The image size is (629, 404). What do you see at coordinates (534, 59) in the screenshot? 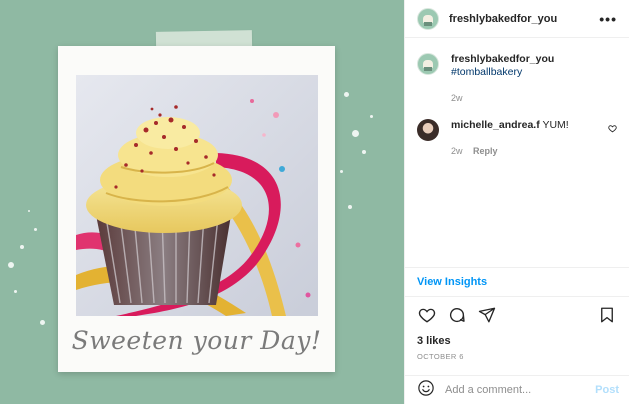
I see `comment-username: freshlybakedfor_you` at bounding box center [534, 59].